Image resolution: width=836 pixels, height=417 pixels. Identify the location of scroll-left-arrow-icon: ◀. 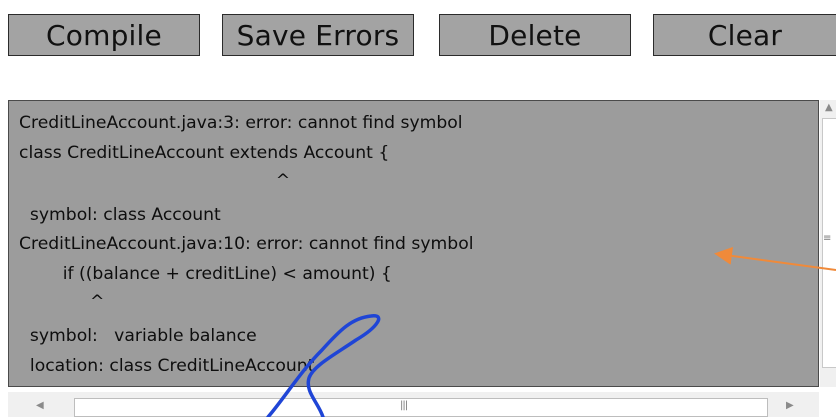
(40, 406).